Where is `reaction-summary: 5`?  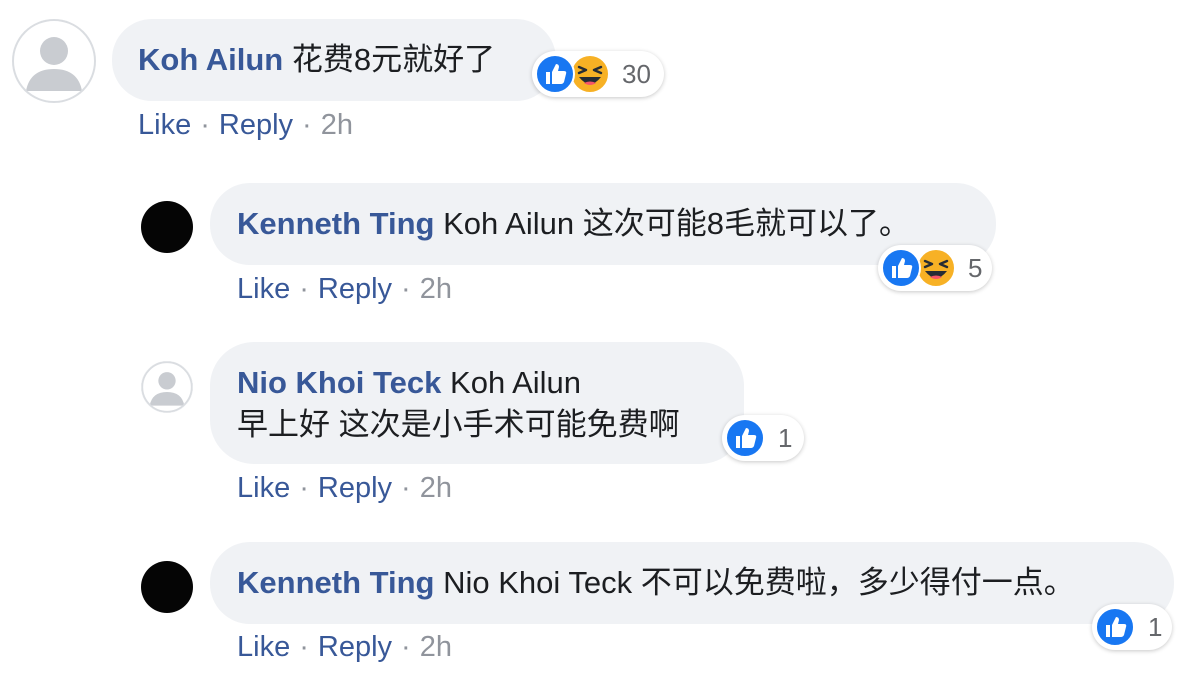
reaction-summary: 5 is located at coordinates (935, 268).